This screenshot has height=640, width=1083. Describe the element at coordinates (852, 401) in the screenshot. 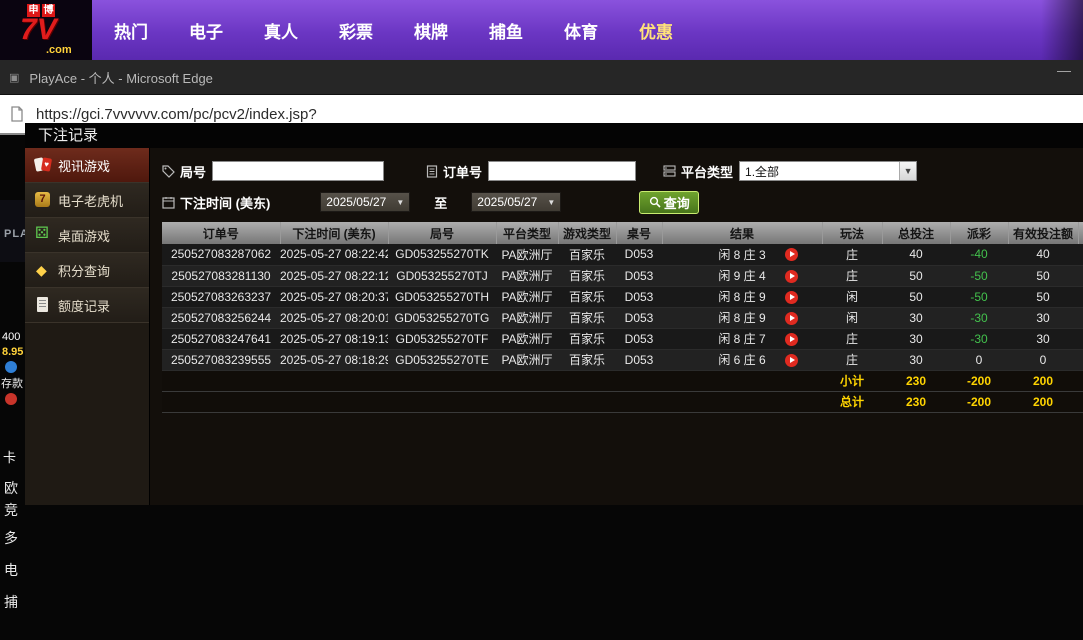

I see `grand-total-row-label: 总计` at that location.